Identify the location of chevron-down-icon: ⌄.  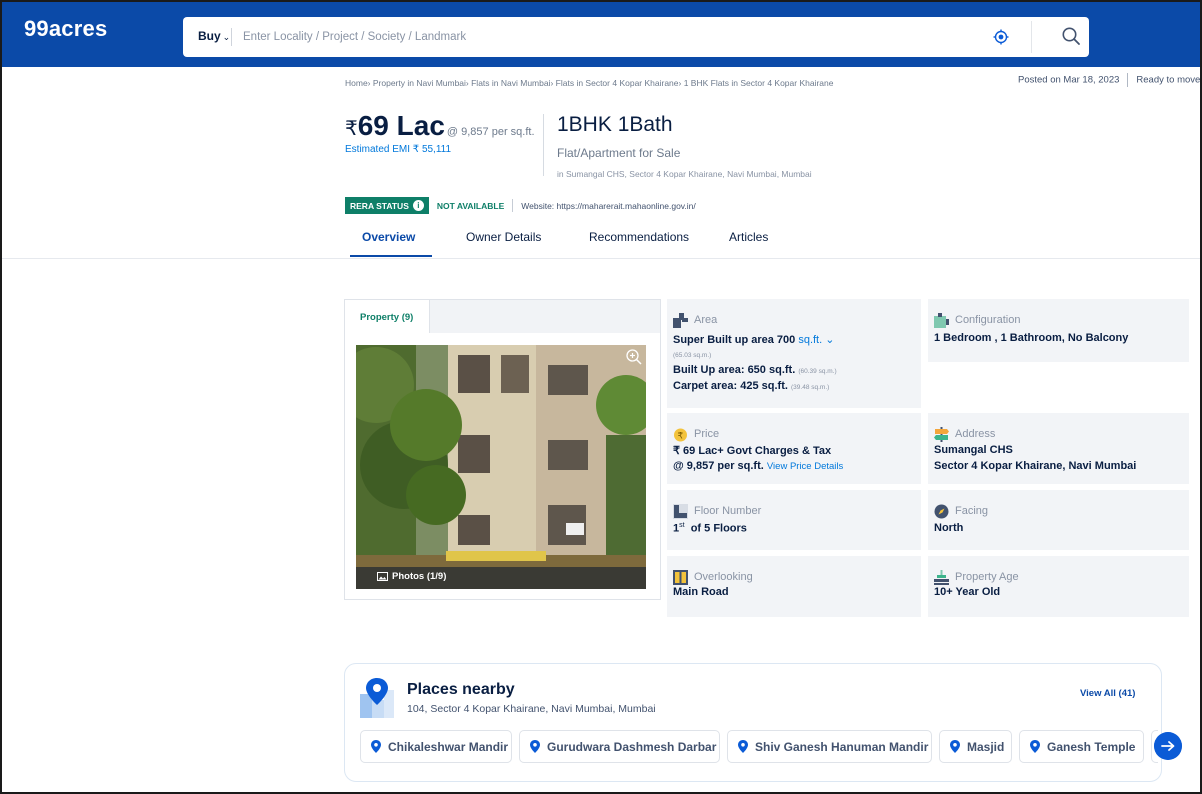
(226, 37).